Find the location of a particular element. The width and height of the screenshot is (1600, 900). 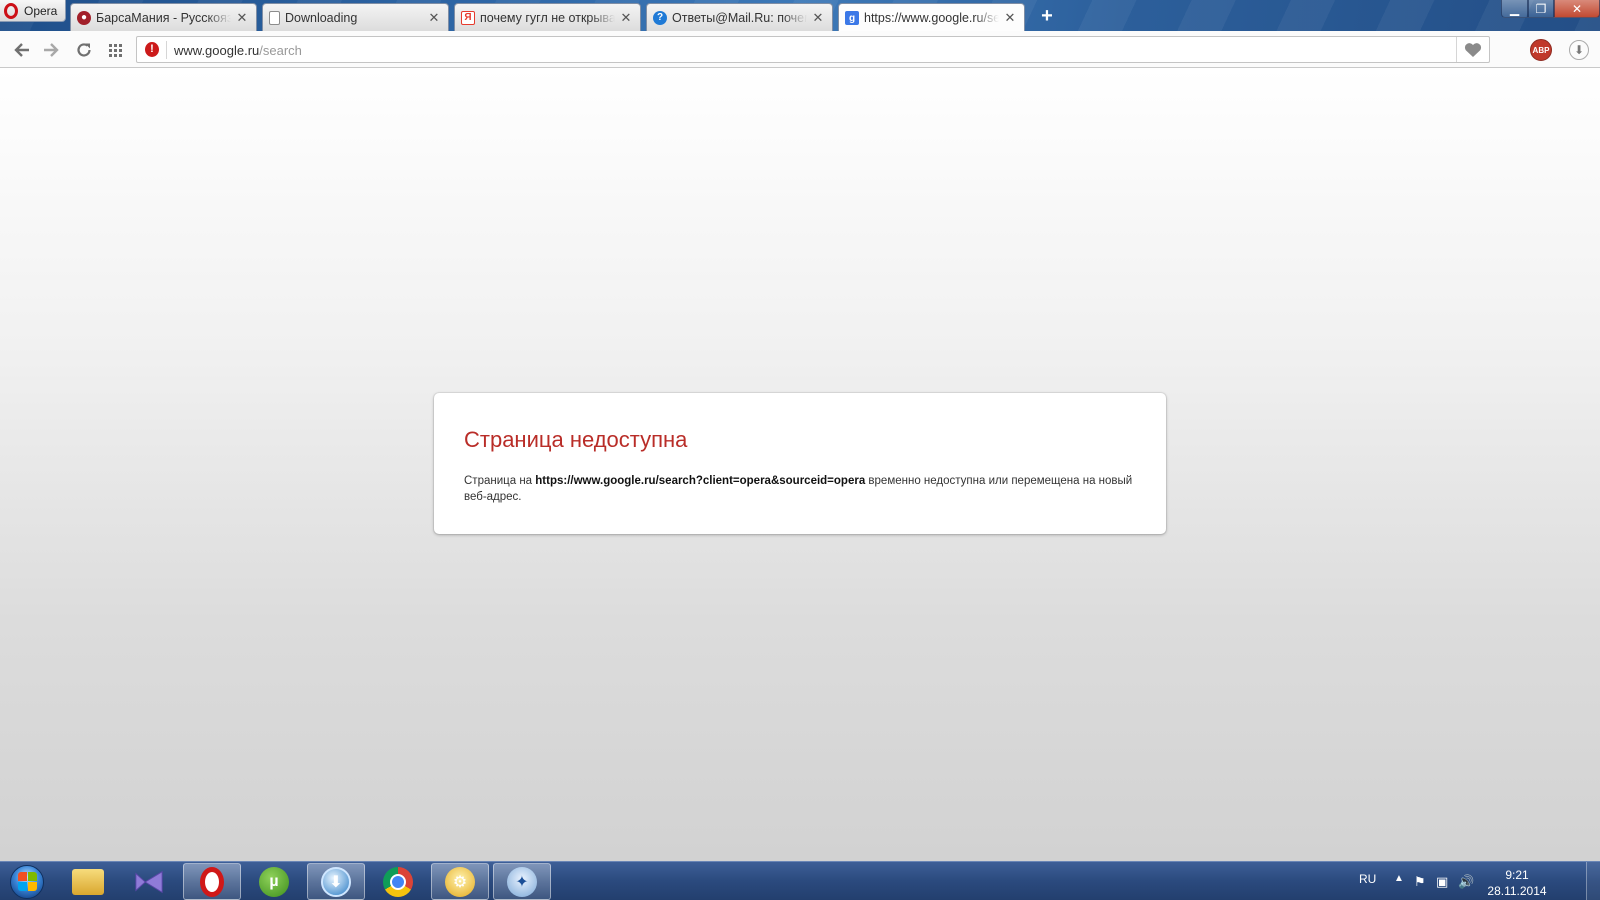

chrome-icon is located at coordinates (398, 881).